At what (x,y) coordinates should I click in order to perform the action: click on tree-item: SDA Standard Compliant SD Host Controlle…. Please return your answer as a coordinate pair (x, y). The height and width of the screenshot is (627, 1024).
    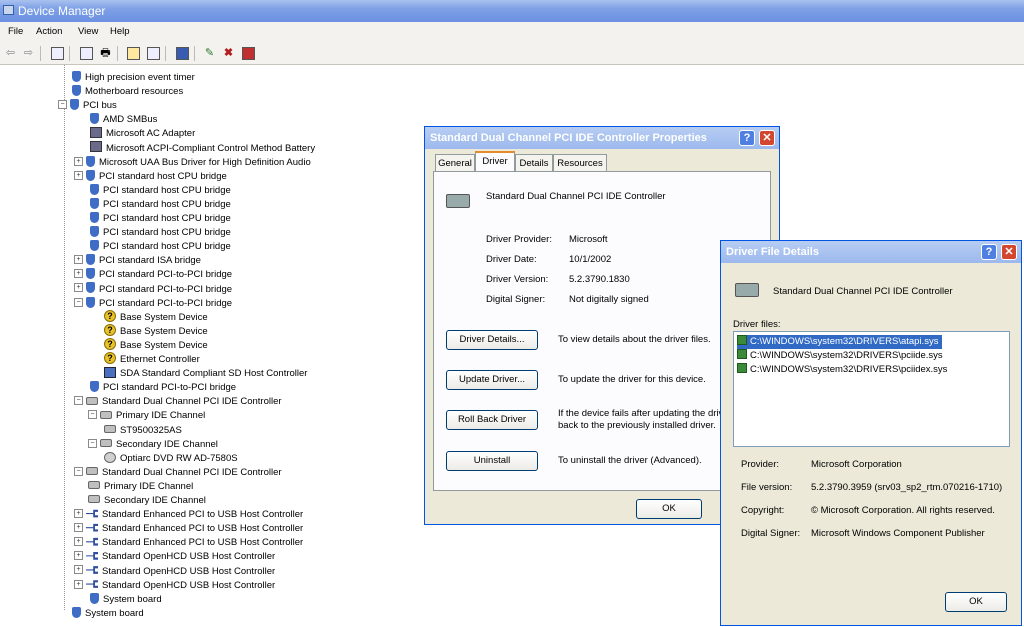
    Looking at the image, I should click on (205, 374).